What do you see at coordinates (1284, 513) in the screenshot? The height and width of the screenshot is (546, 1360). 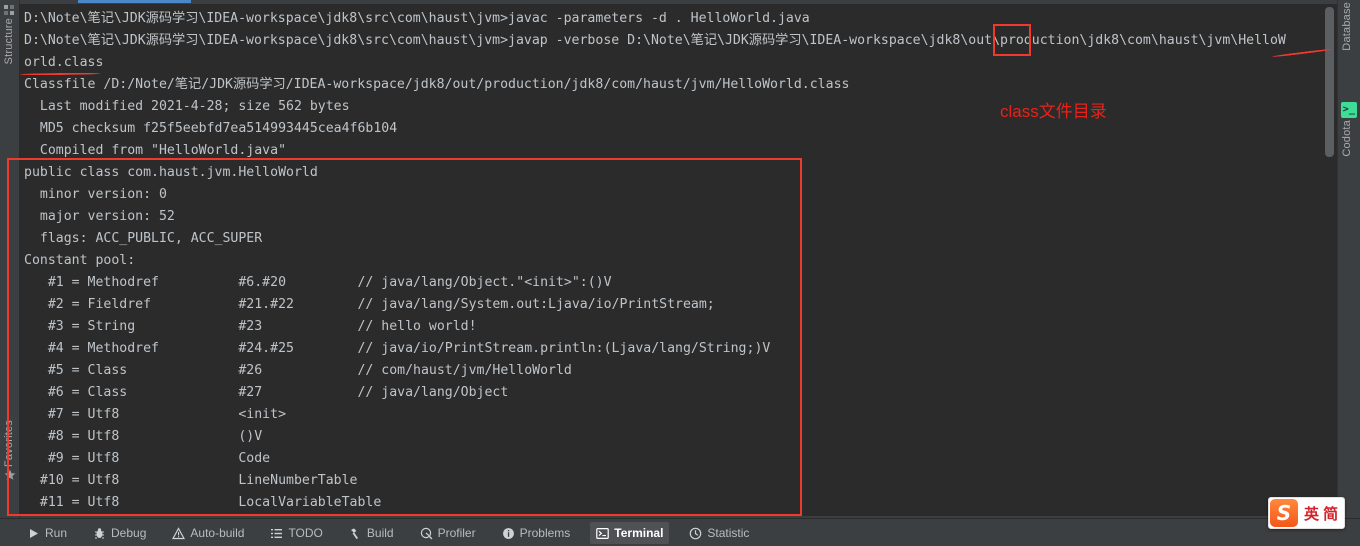 I see `sogou-logo-icon: S` at bounding box center [1284, 513].